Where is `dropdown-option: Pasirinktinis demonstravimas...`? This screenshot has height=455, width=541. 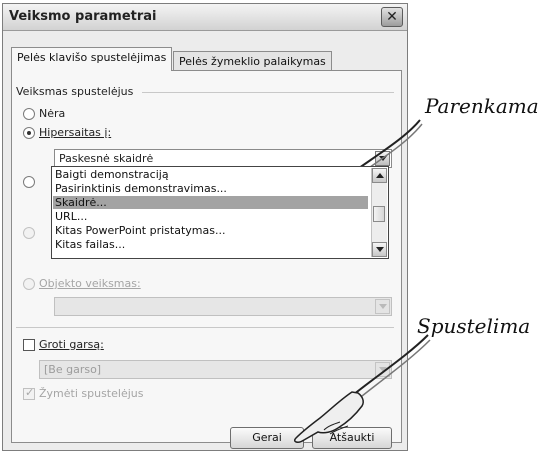 dropdown-option: Pasirinktinis demonstravimas... is located at coordinates (141, 188).